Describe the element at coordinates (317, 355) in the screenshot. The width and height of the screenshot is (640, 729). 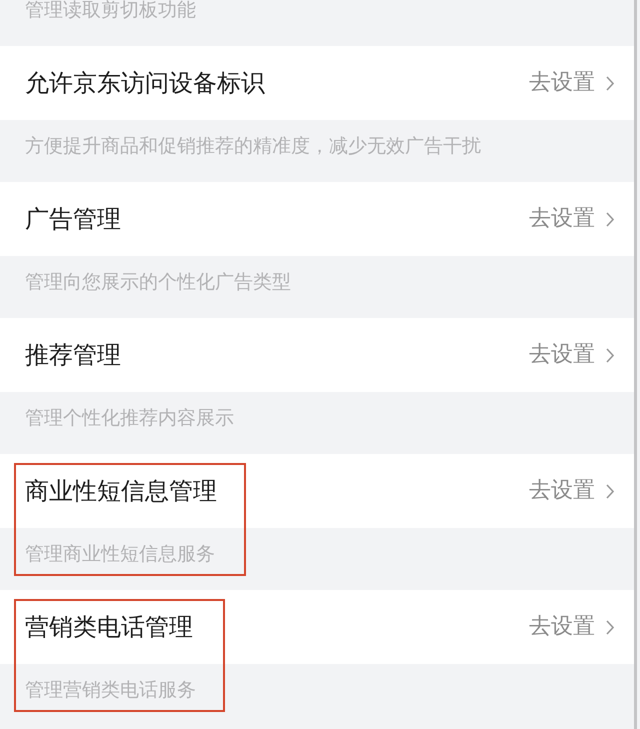
I see `settings-row: 推荐管理 去设置` at that location.